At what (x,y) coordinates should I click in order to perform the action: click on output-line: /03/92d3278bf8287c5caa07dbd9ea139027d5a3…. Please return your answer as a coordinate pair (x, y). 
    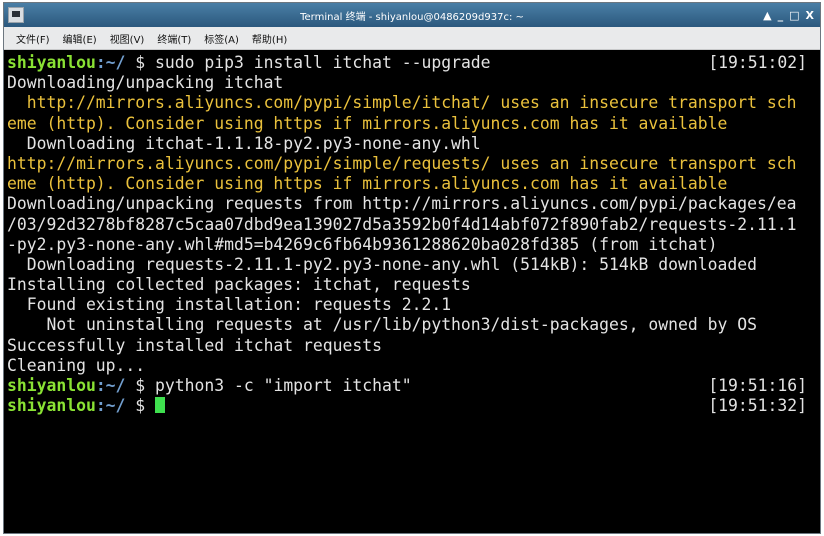
    Looking at the image, I should click on (402, 224).